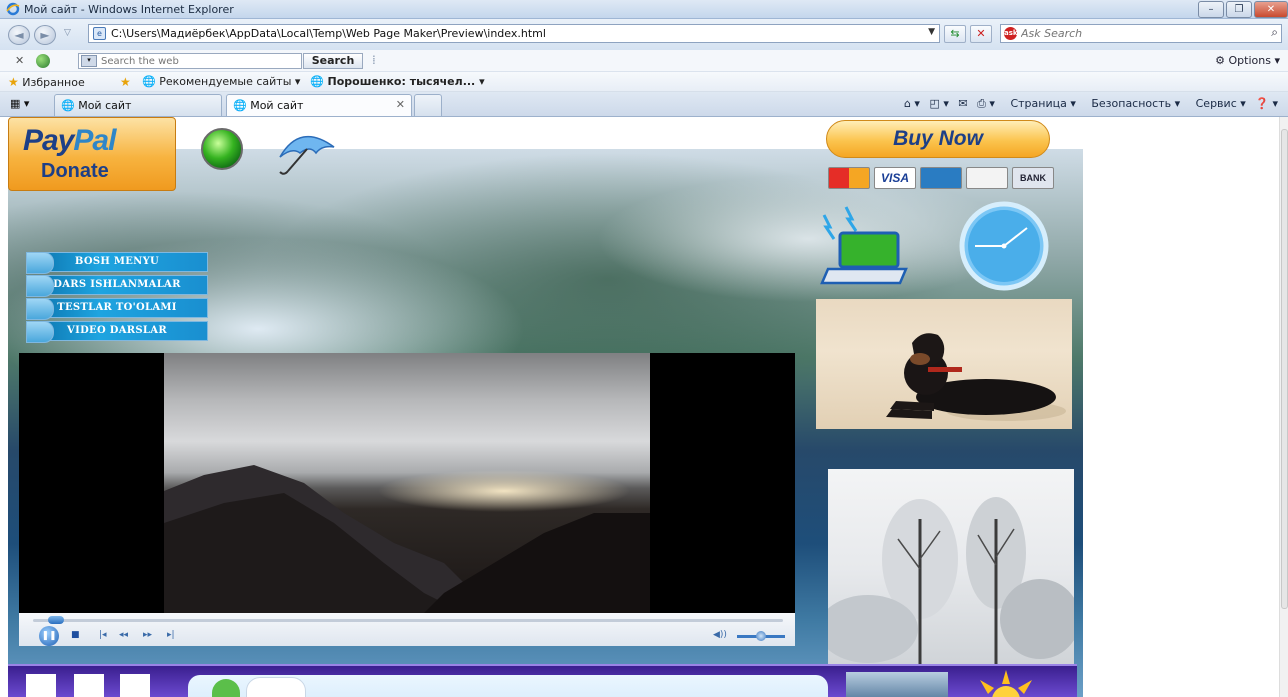 The image size is (1288, 697). Describe the element at coordinates (147, 635) in the screenshot. I see `fast-forward-icon: ▸▸` at that location.